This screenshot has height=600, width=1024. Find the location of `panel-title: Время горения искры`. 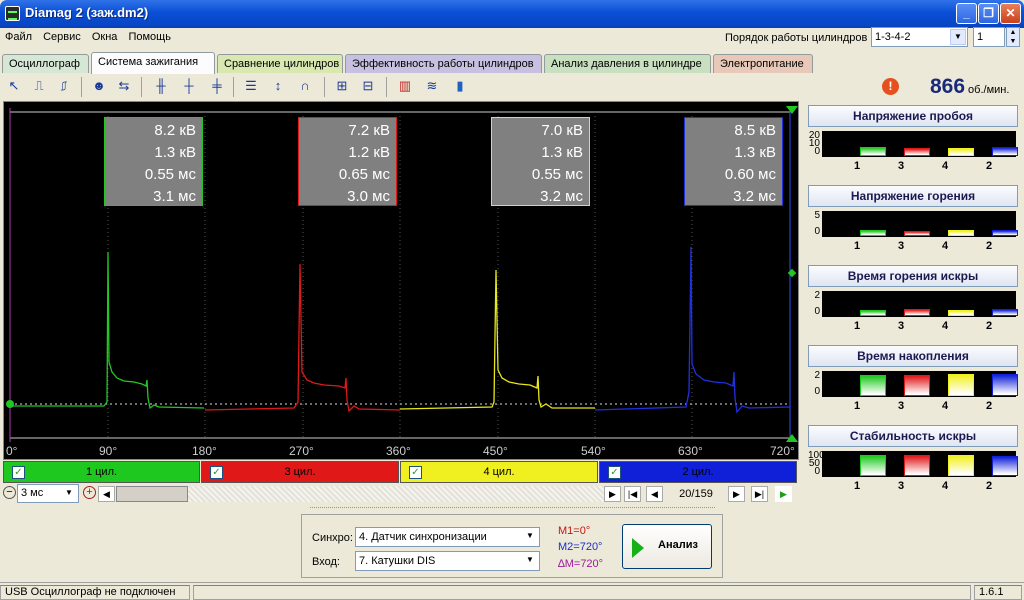

panel-title: Время горения искры is located at coordinates (913, 276).